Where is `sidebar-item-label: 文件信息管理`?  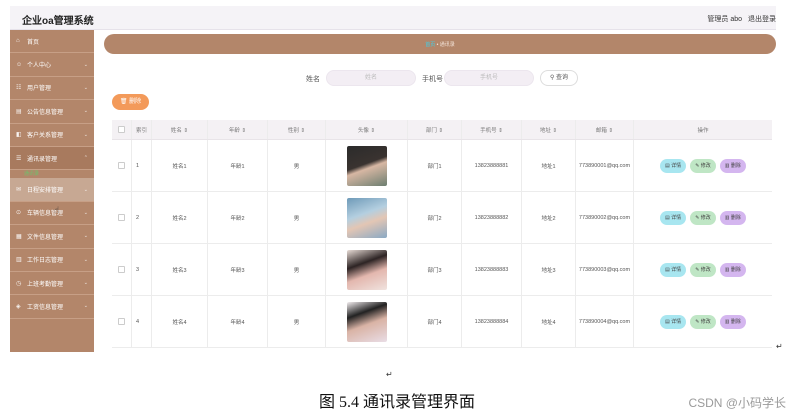 sidebar-item-label: 文件信息管理 is located at coordinates (45, 237).